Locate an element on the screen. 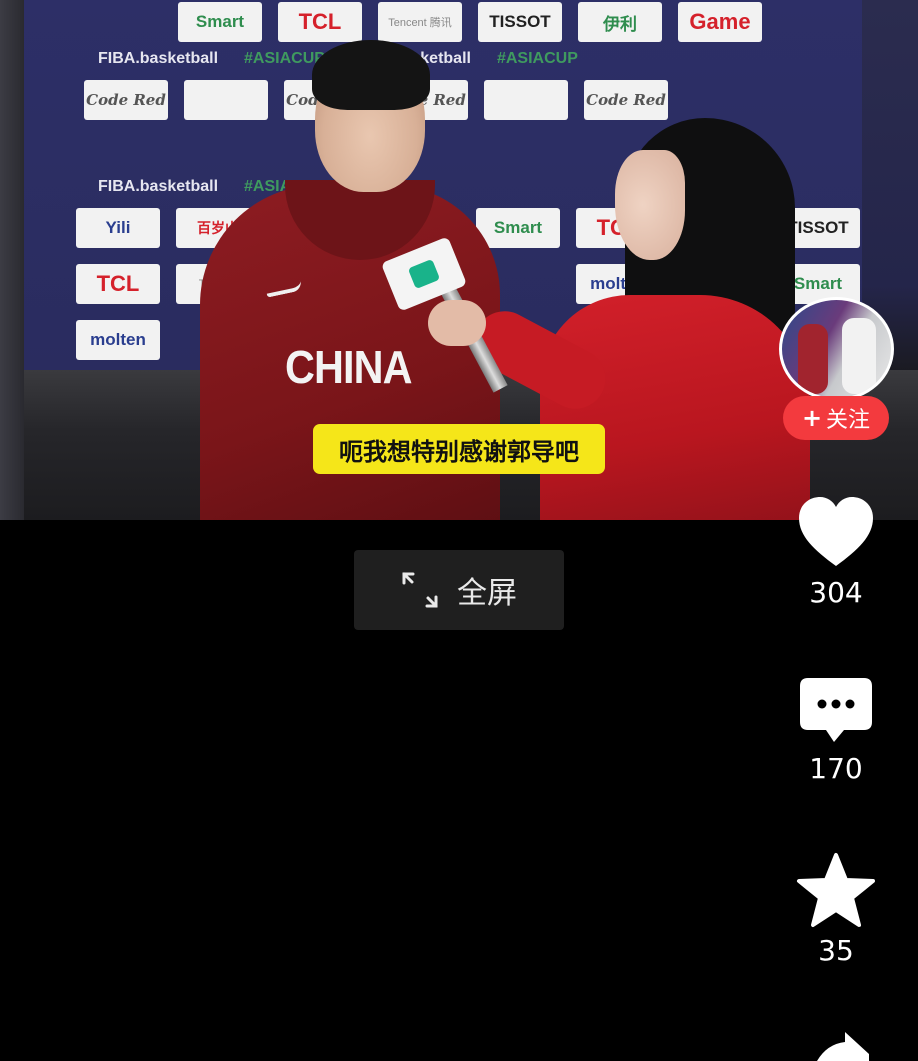 The width and height of the screenshot is (918, 1061). mic-logo-icon is located at coordinates (424, 274).